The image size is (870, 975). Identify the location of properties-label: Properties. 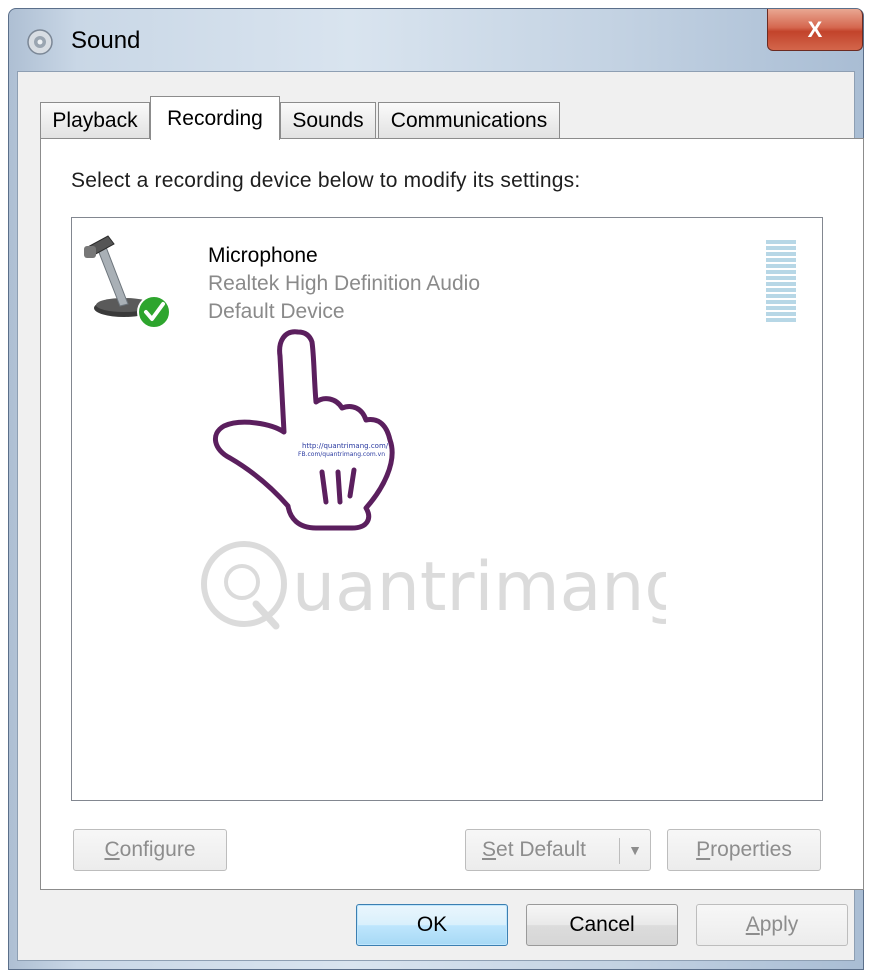
(744, 849).